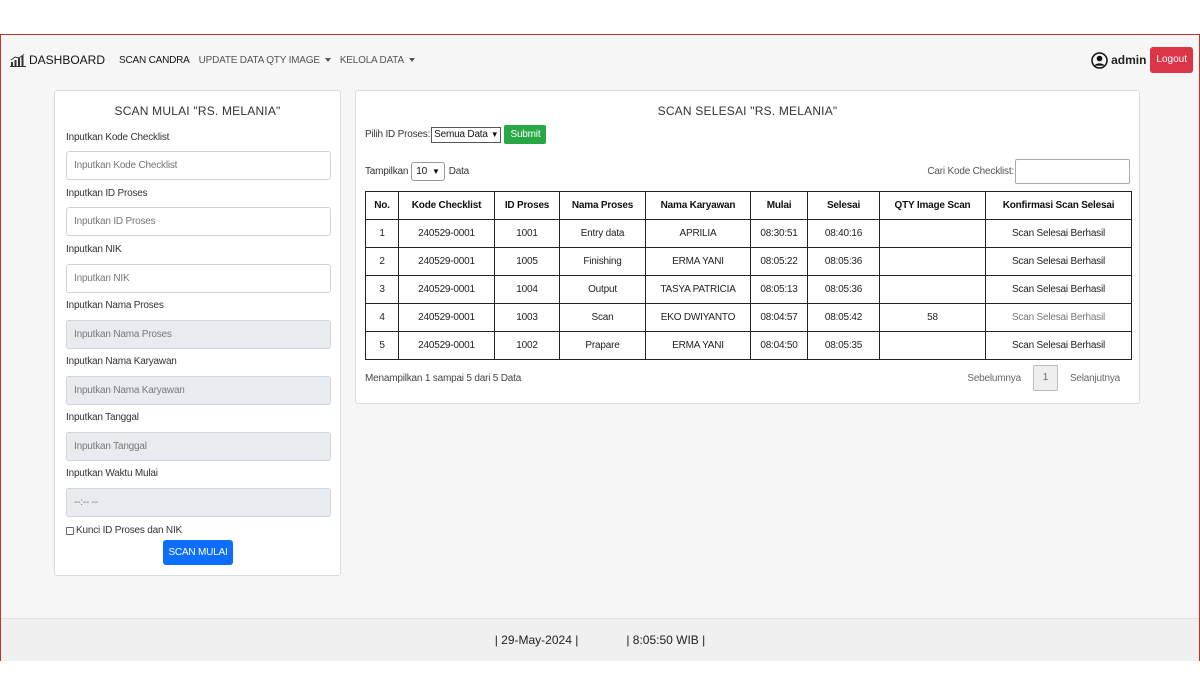 Image resolution: width=1200 pixels, height=695 pixels. I want to click on nav-kelola-data: KELOLA DATA, so click(377, 60).